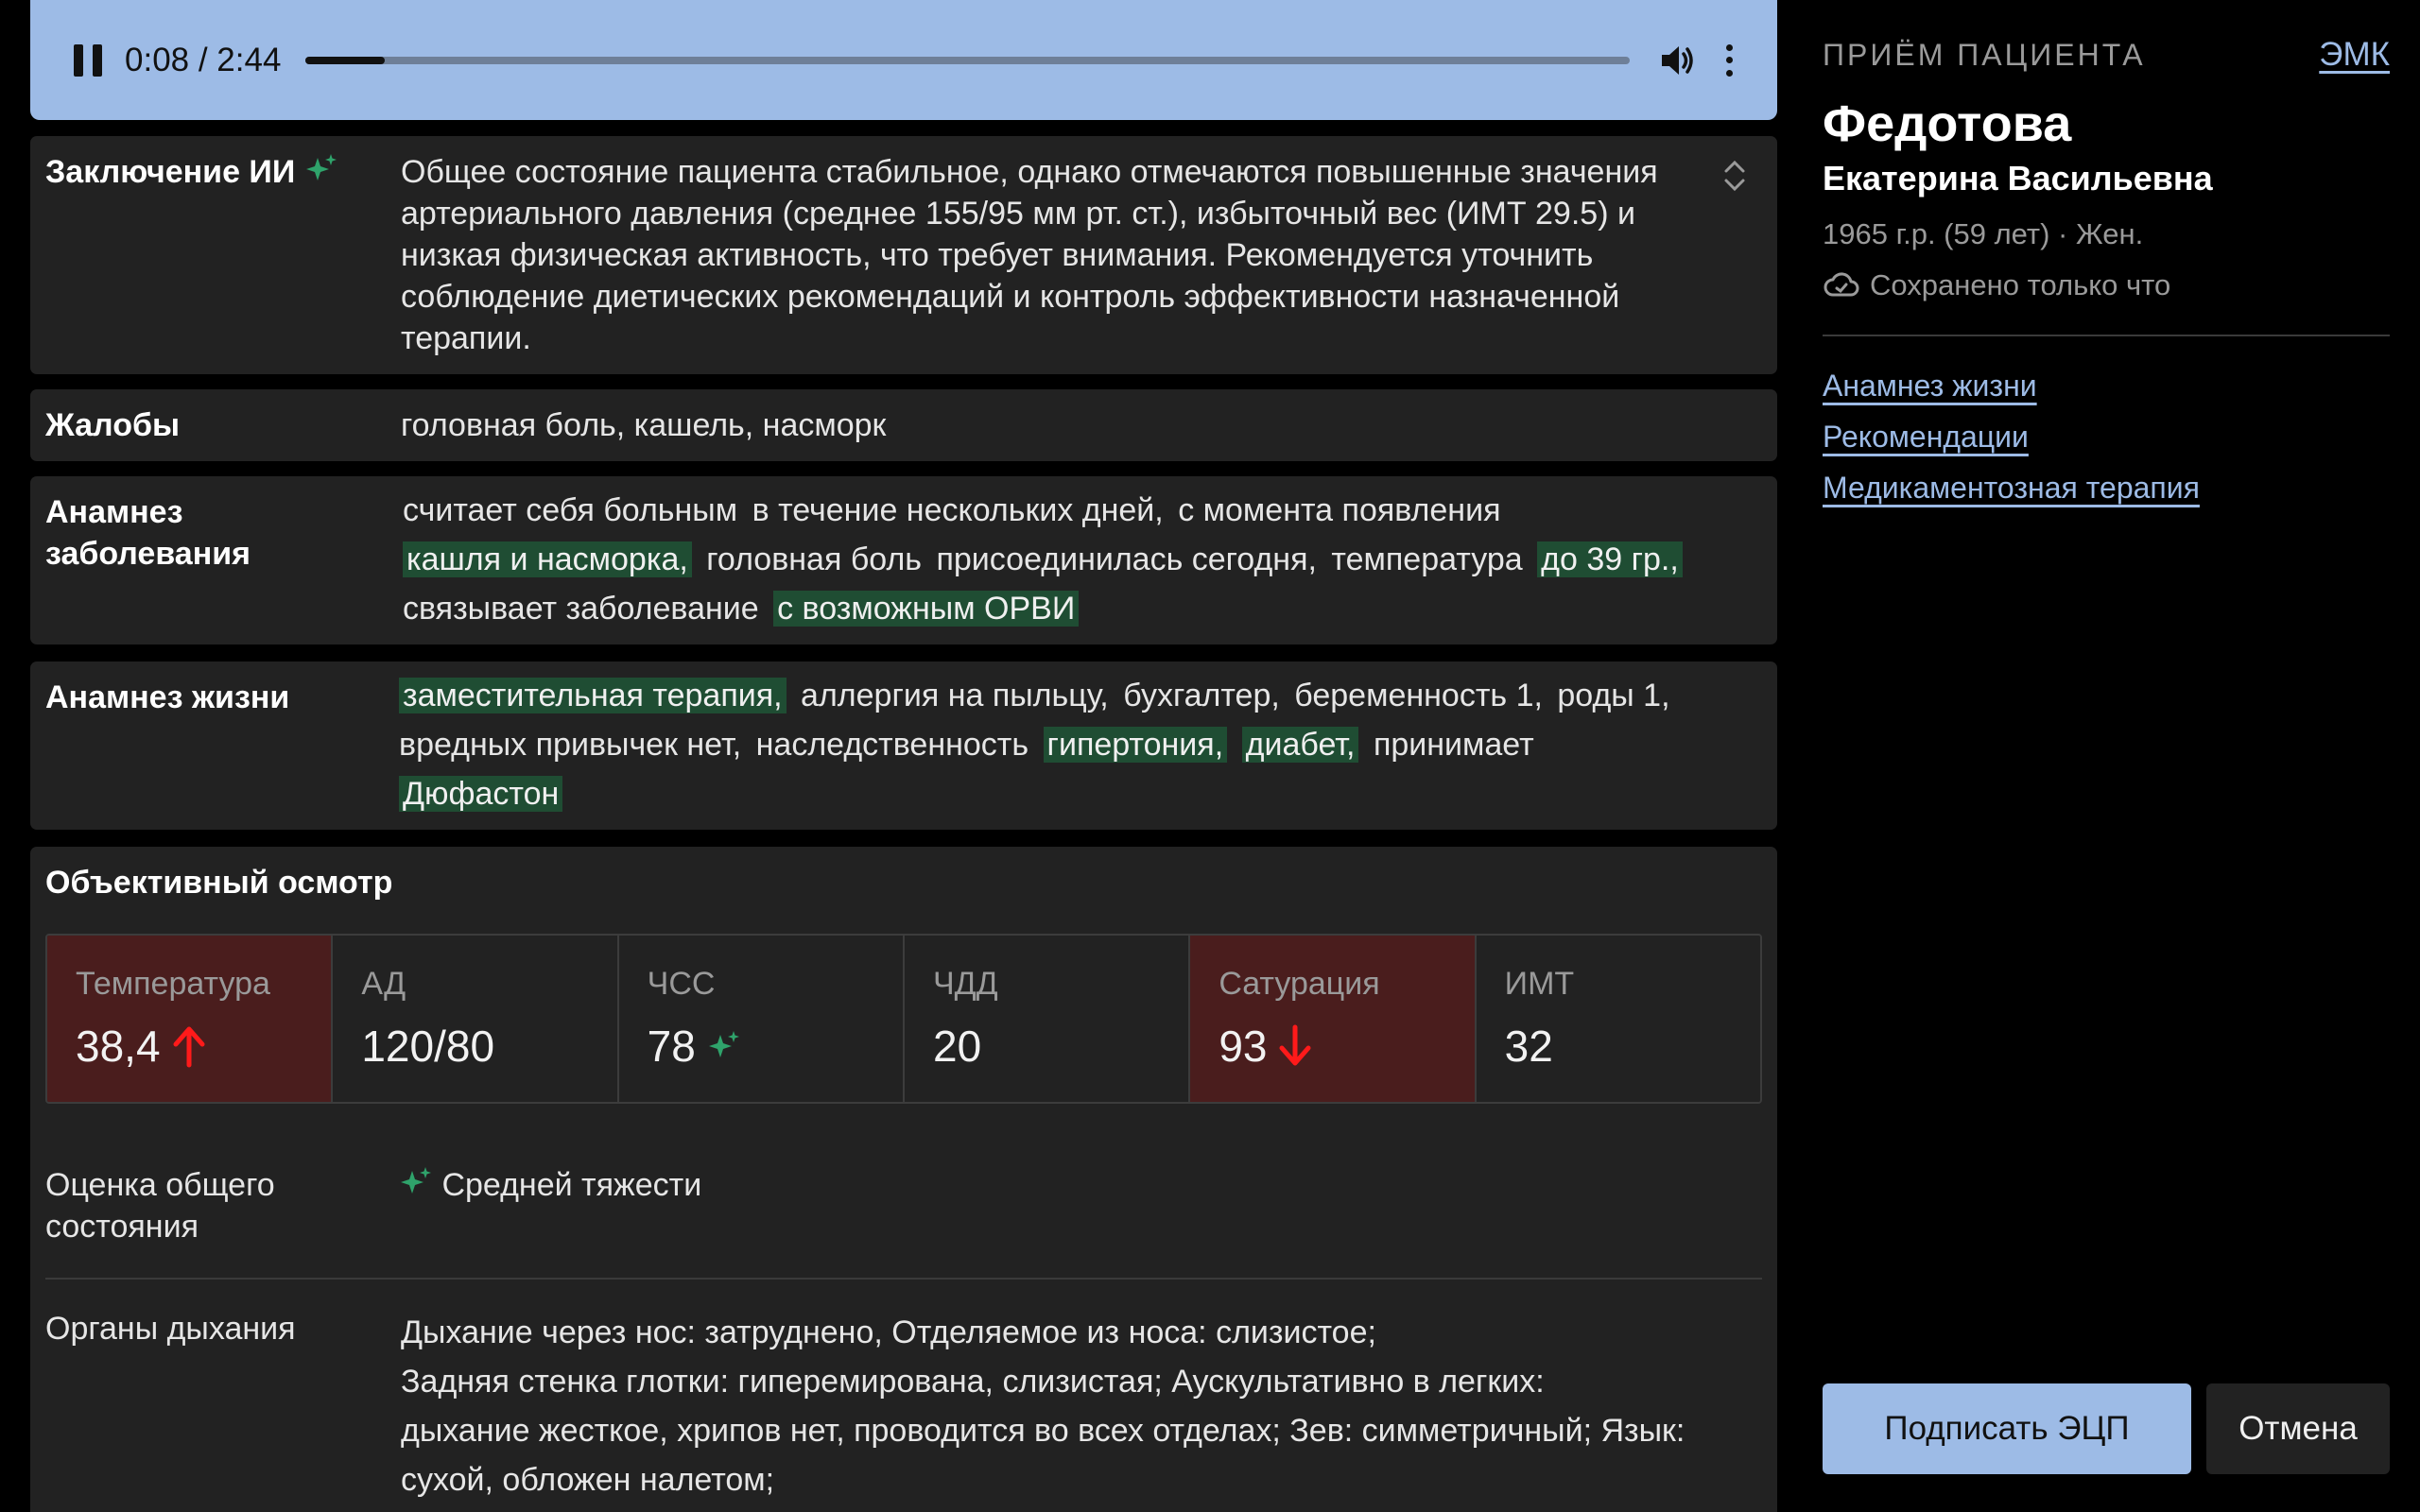  What do you see at coordinates (1418, 695) in the screenshot?
I see `history-token: беременность 1,` at bounding box center [1418, 695].